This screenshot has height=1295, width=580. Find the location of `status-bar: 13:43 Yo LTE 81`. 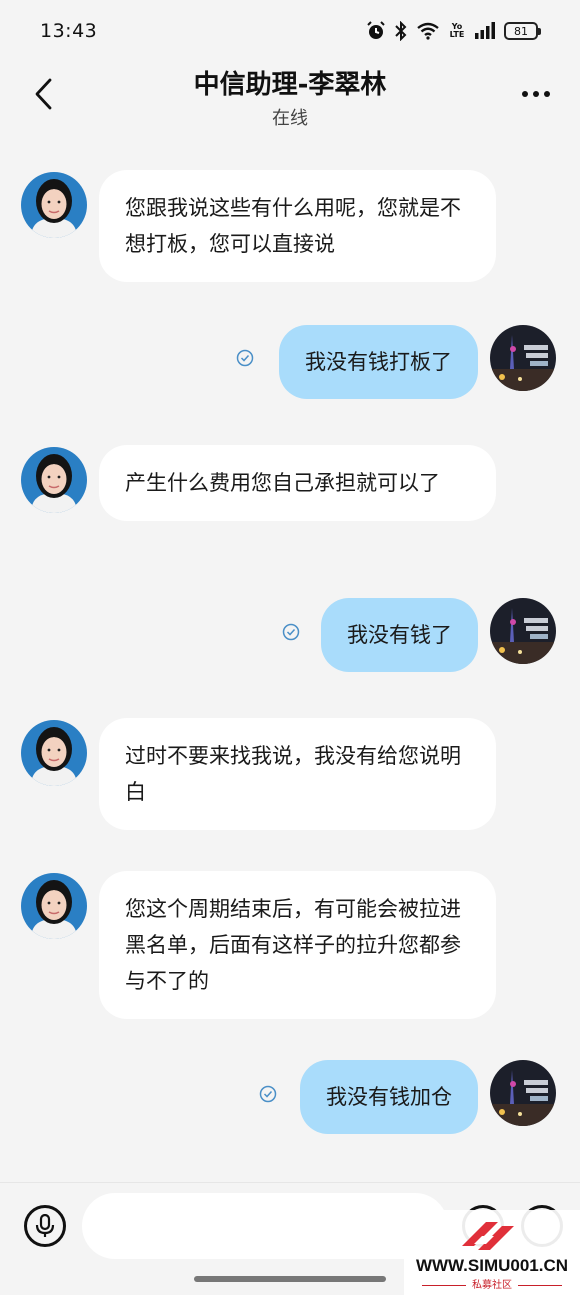

status-bar: 13:43 Yo LTE 81 is located at coordinates (290, 31).